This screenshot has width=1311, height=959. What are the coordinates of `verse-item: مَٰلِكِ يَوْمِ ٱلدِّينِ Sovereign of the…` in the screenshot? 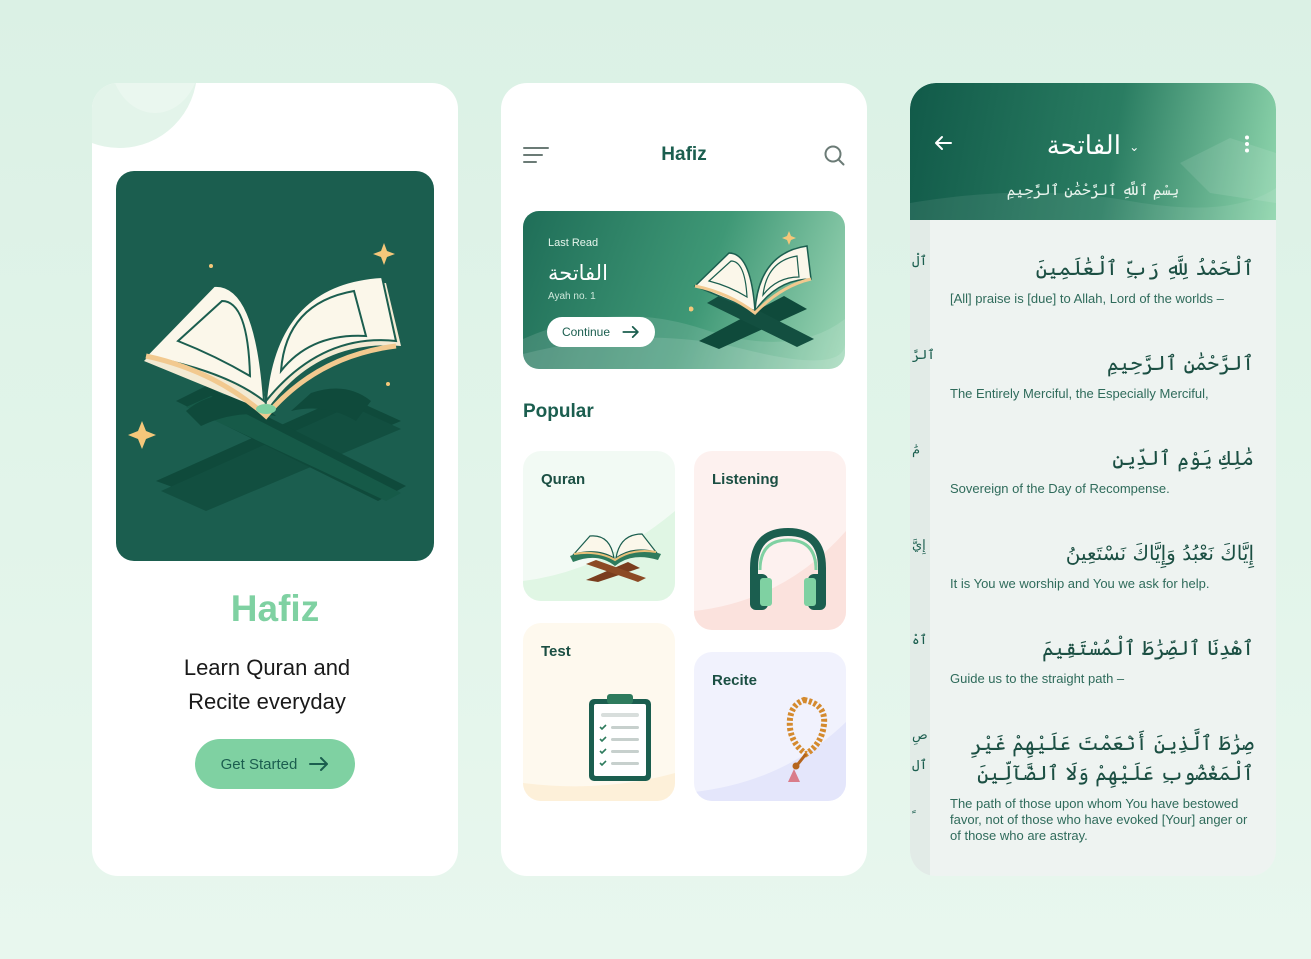 It's located at (1102, 470).